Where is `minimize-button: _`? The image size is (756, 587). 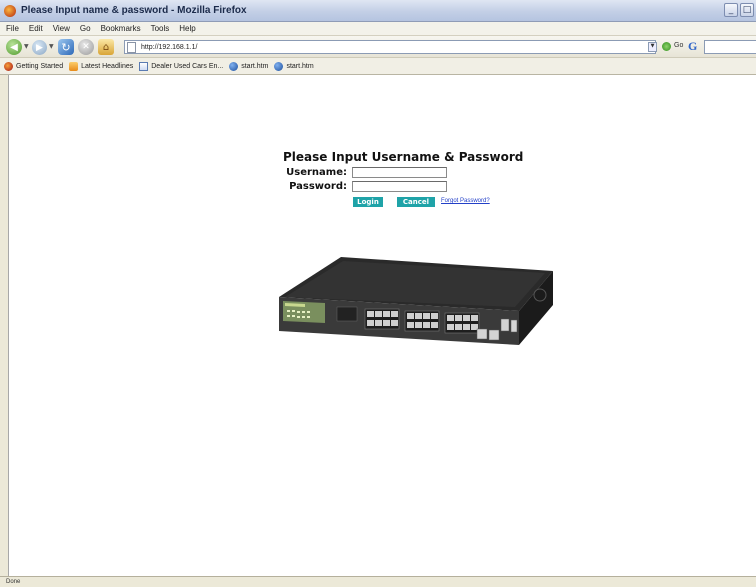 minimize-button: _ is located at coordinates (731, 10).